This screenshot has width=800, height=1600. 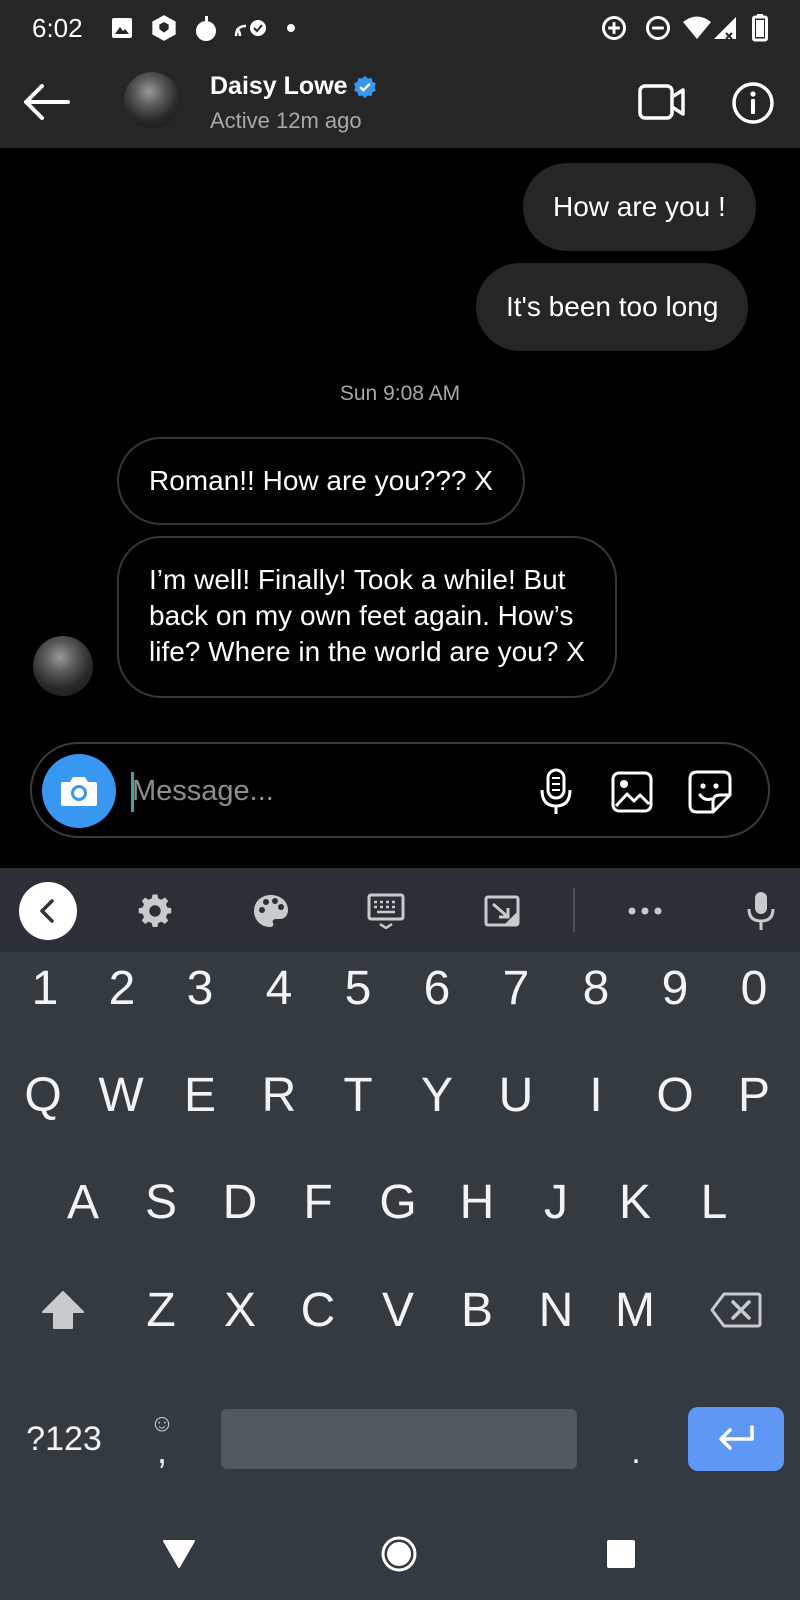 I want to click on sticker-icon, so click(x=710, y=792).